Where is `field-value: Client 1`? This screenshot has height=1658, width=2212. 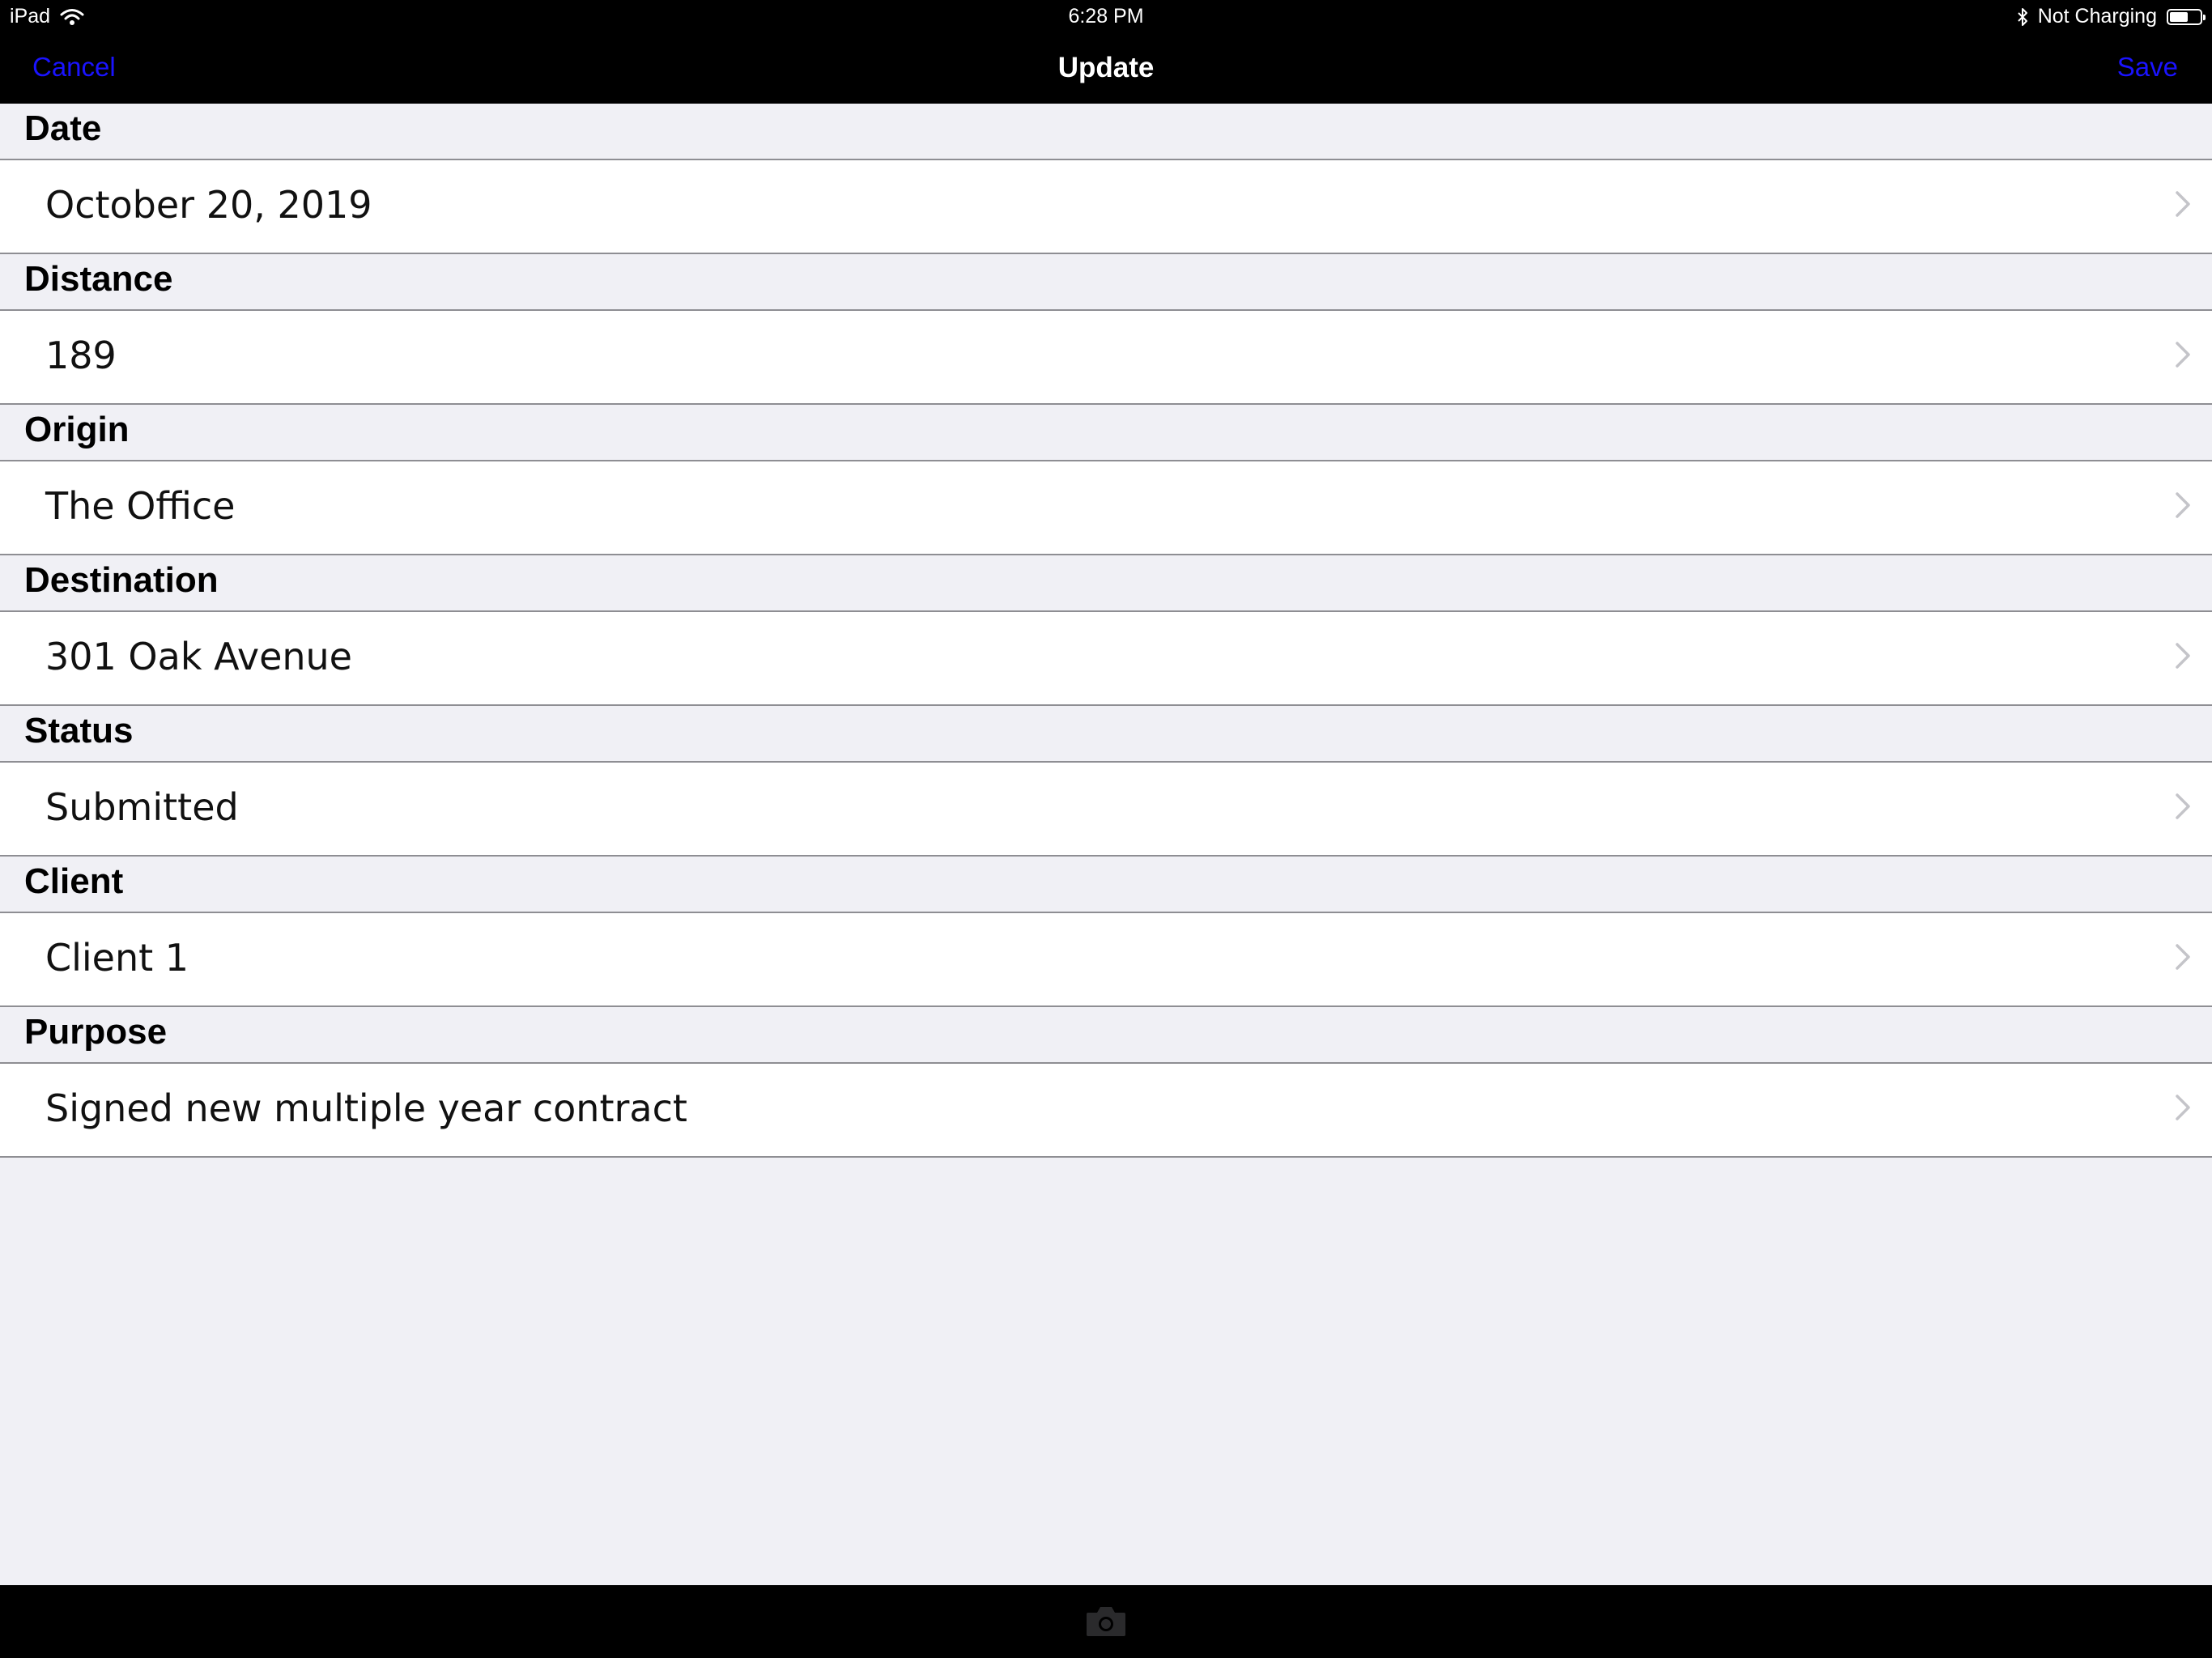 field-value: Client 1 is located at coordinates (117, 958).